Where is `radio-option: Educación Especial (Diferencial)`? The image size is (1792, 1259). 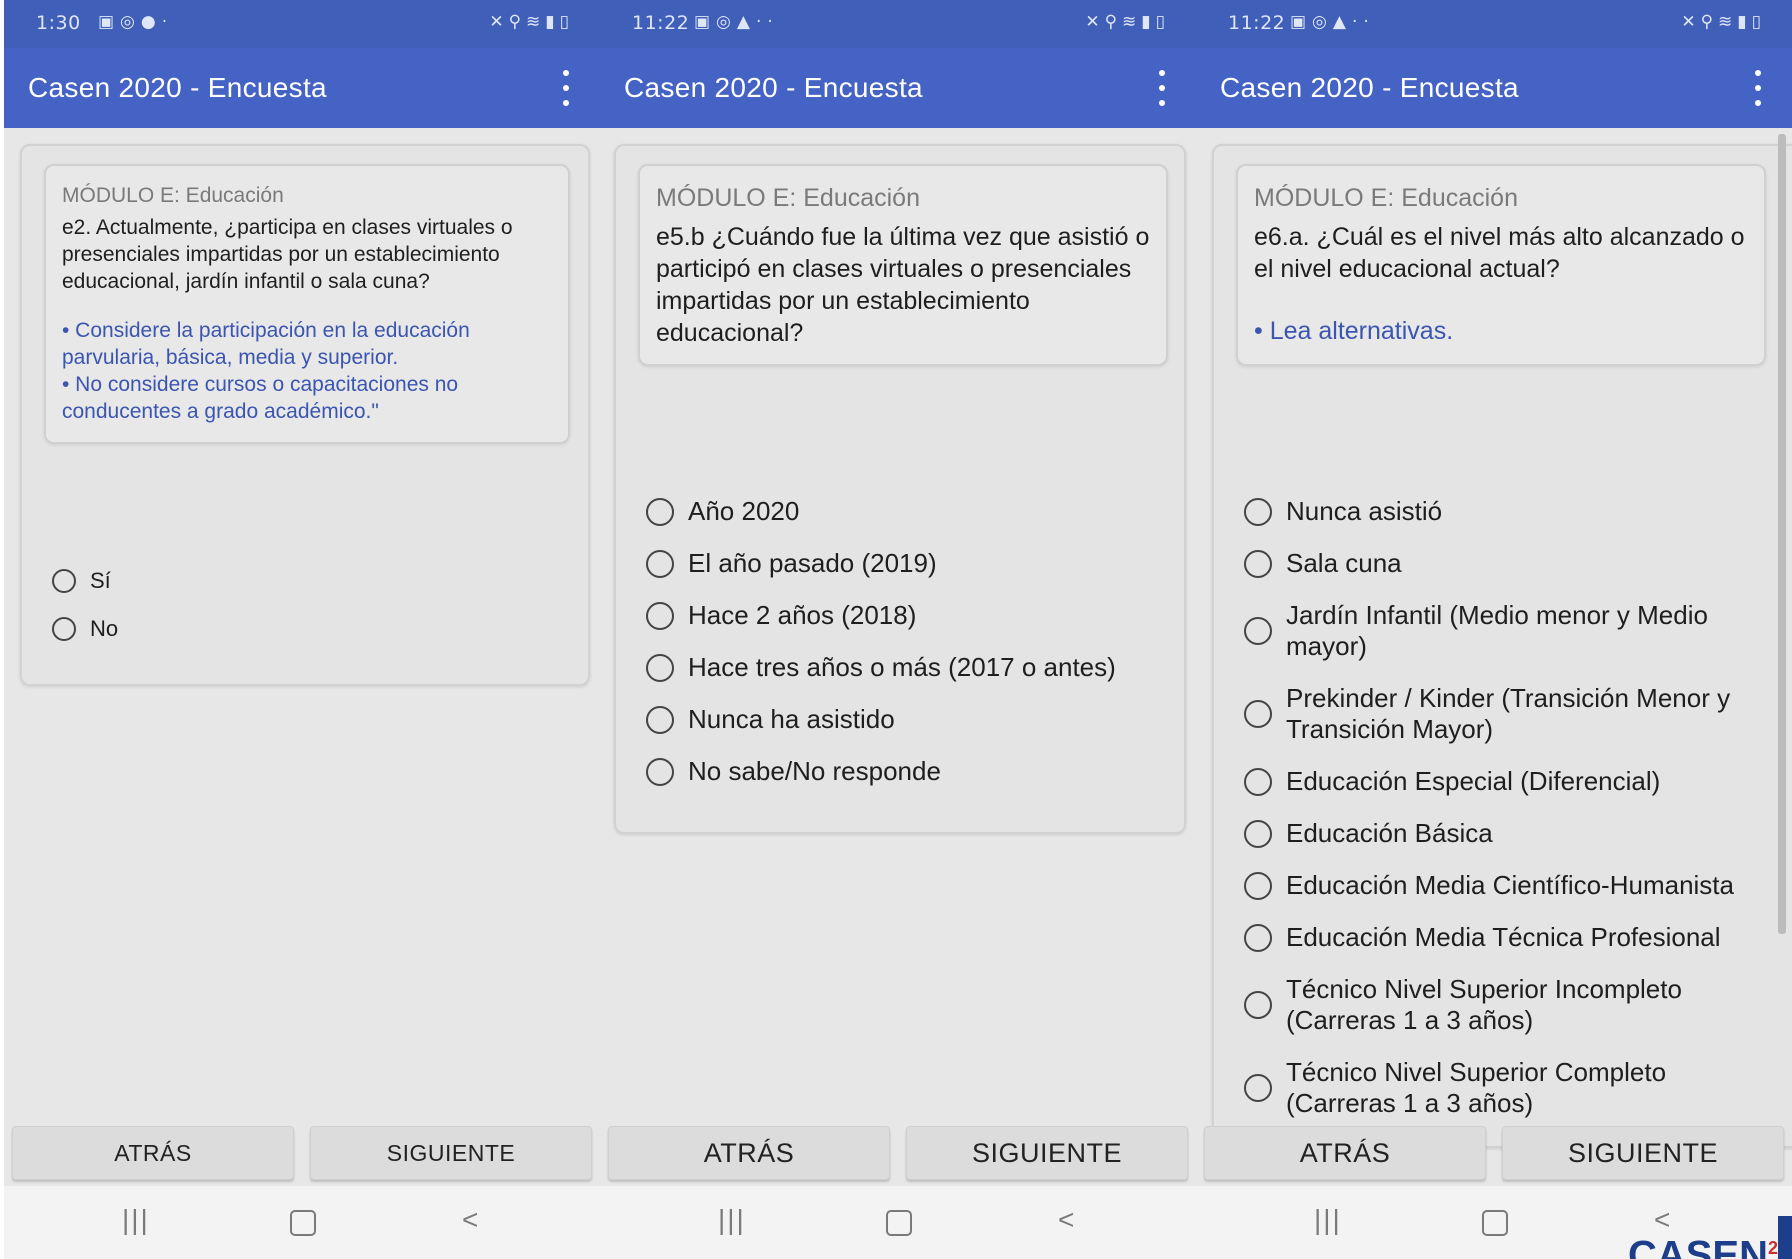
radio-option: Educación Especial (Diferencial) is located at coordinates (1500, 781).